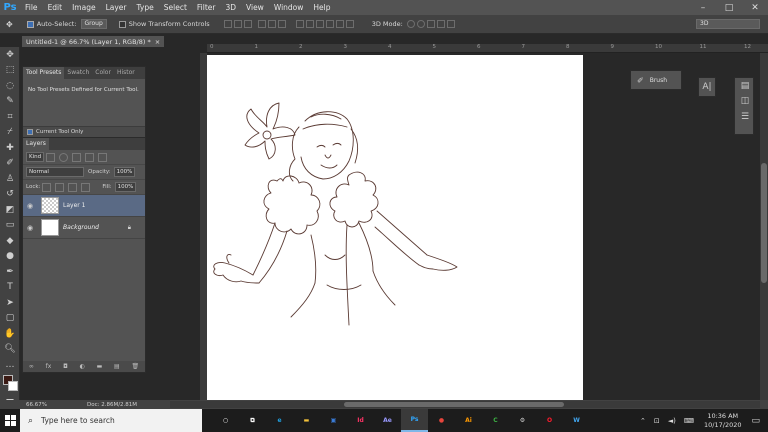 The height and width of the screenshot is (432, 768). What do you see at coordinates (360, 420) in the screenshot?
I see `taskbar-indesign-icon: Id` at bounding box center [360, 420].